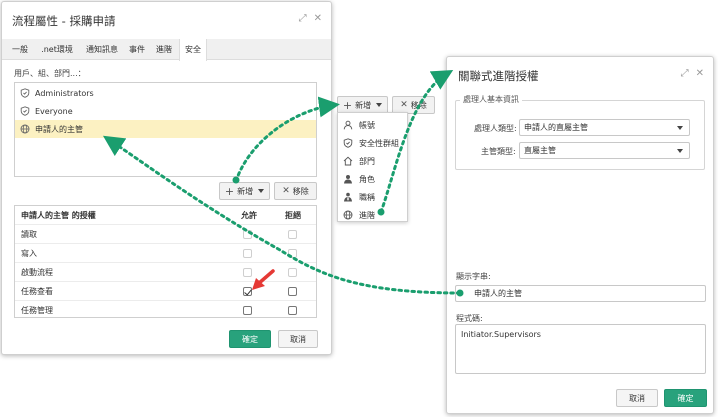 The height and width of the screenshot is (417, 718). Describe the element at coordinates (137, 49) in the screenshot. I see `tab-events: 事件` at that location.